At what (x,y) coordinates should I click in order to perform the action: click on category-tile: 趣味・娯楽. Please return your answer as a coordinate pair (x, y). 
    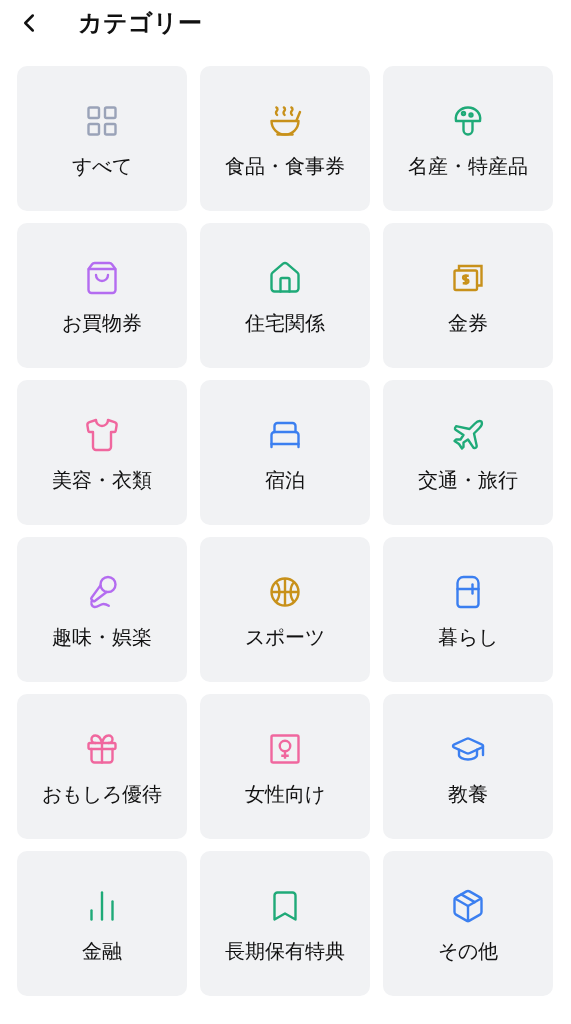
    Looking at the image, I should click on (102, 609).